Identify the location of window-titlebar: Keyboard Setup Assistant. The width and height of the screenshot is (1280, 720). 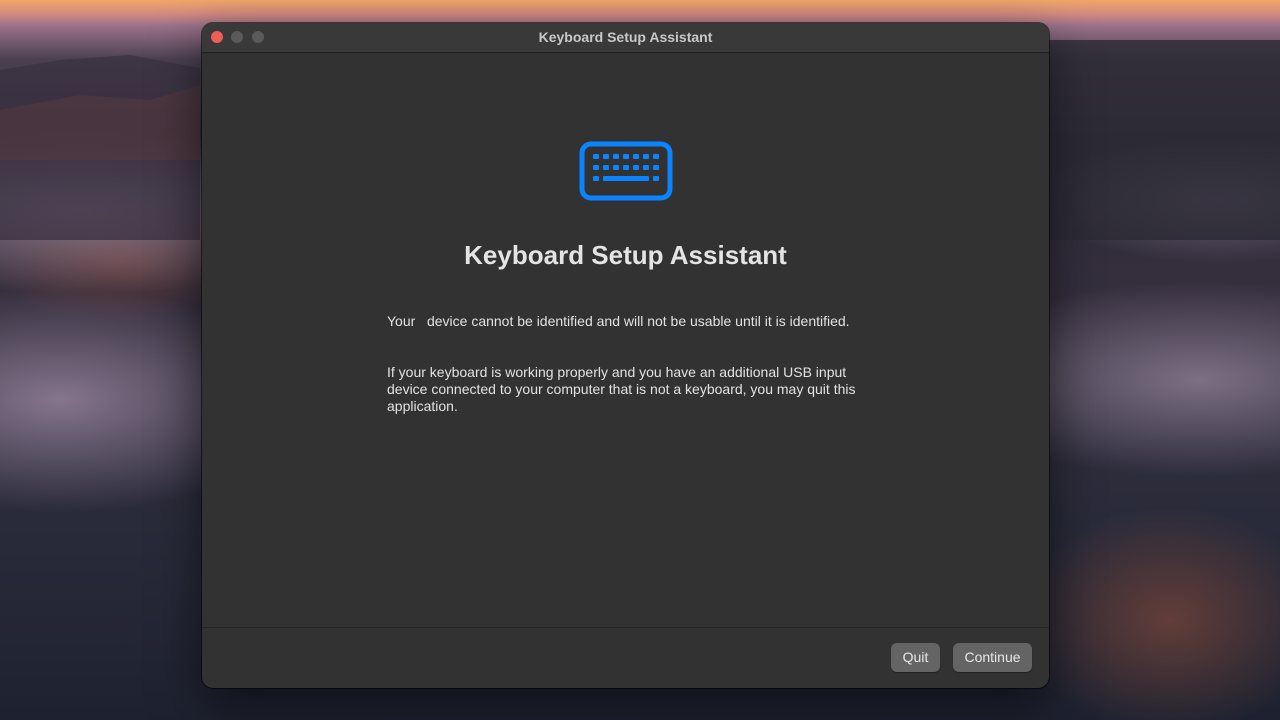
(625, 38).